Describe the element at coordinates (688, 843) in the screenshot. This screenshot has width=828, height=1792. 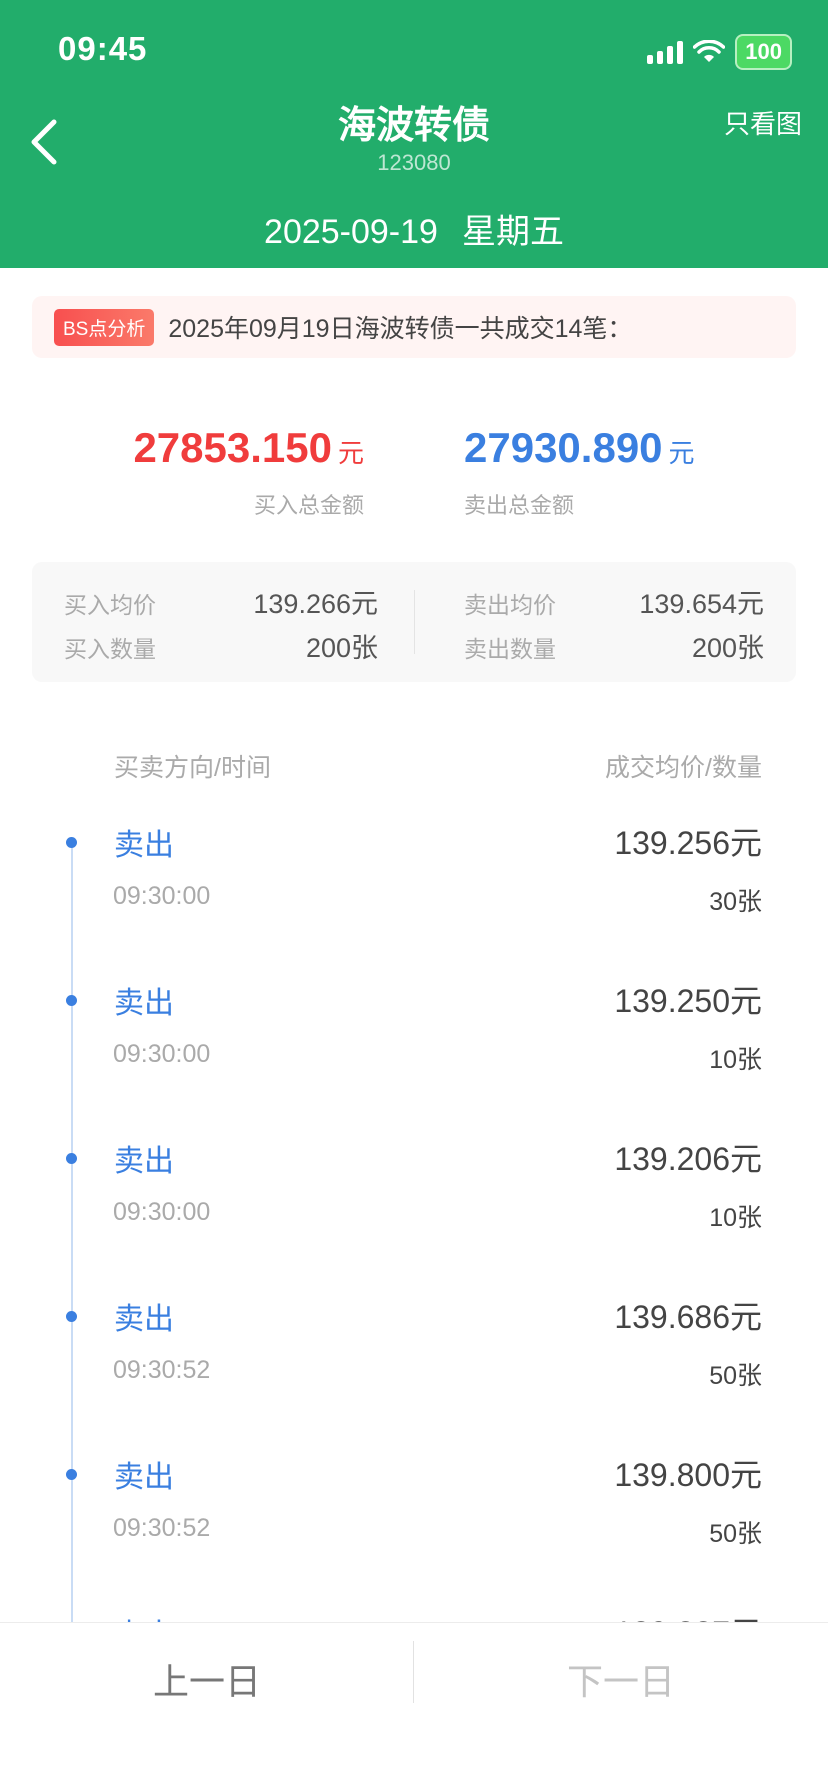
I see `trade-price: 139.256元` at that location.